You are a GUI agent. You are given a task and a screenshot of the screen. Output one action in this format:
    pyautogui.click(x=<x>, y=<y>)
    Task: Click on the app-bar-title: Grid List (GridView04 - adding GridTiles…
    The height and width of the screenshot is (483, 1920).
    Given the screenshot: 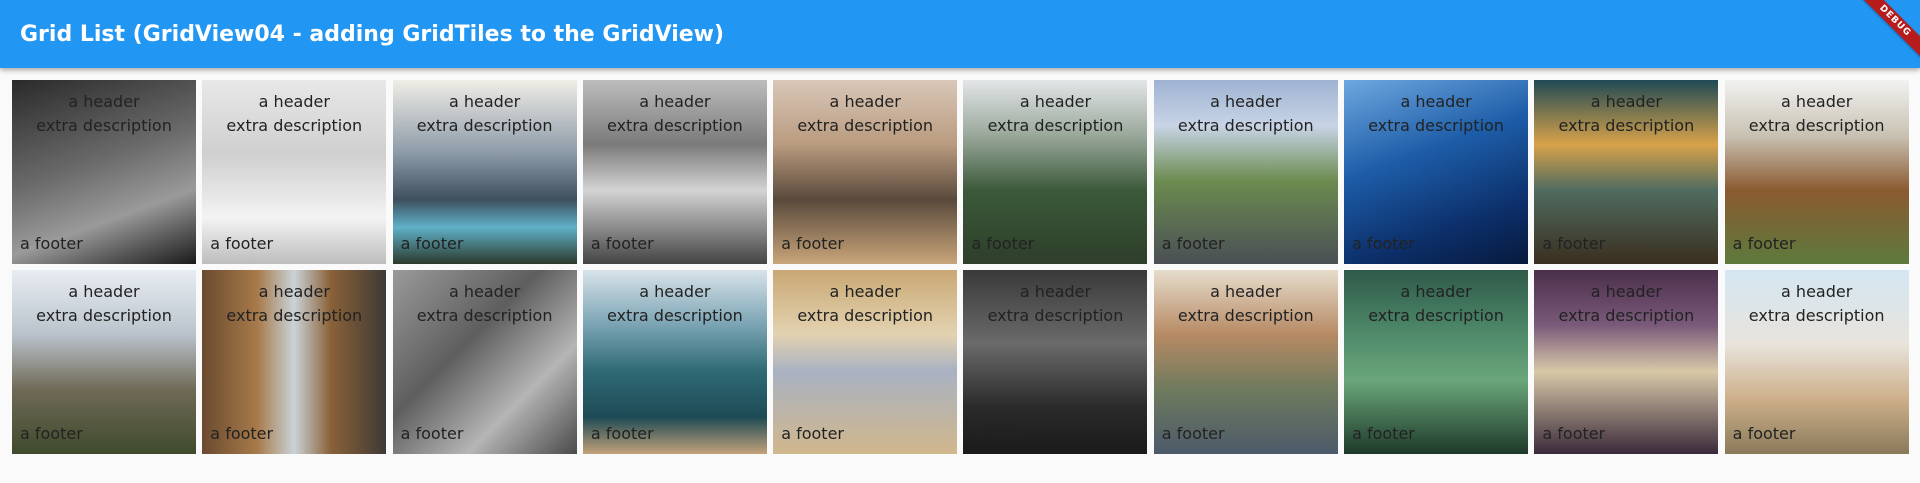 What is the action you would take?
    pyautogui.click(x=372, y=34)
    